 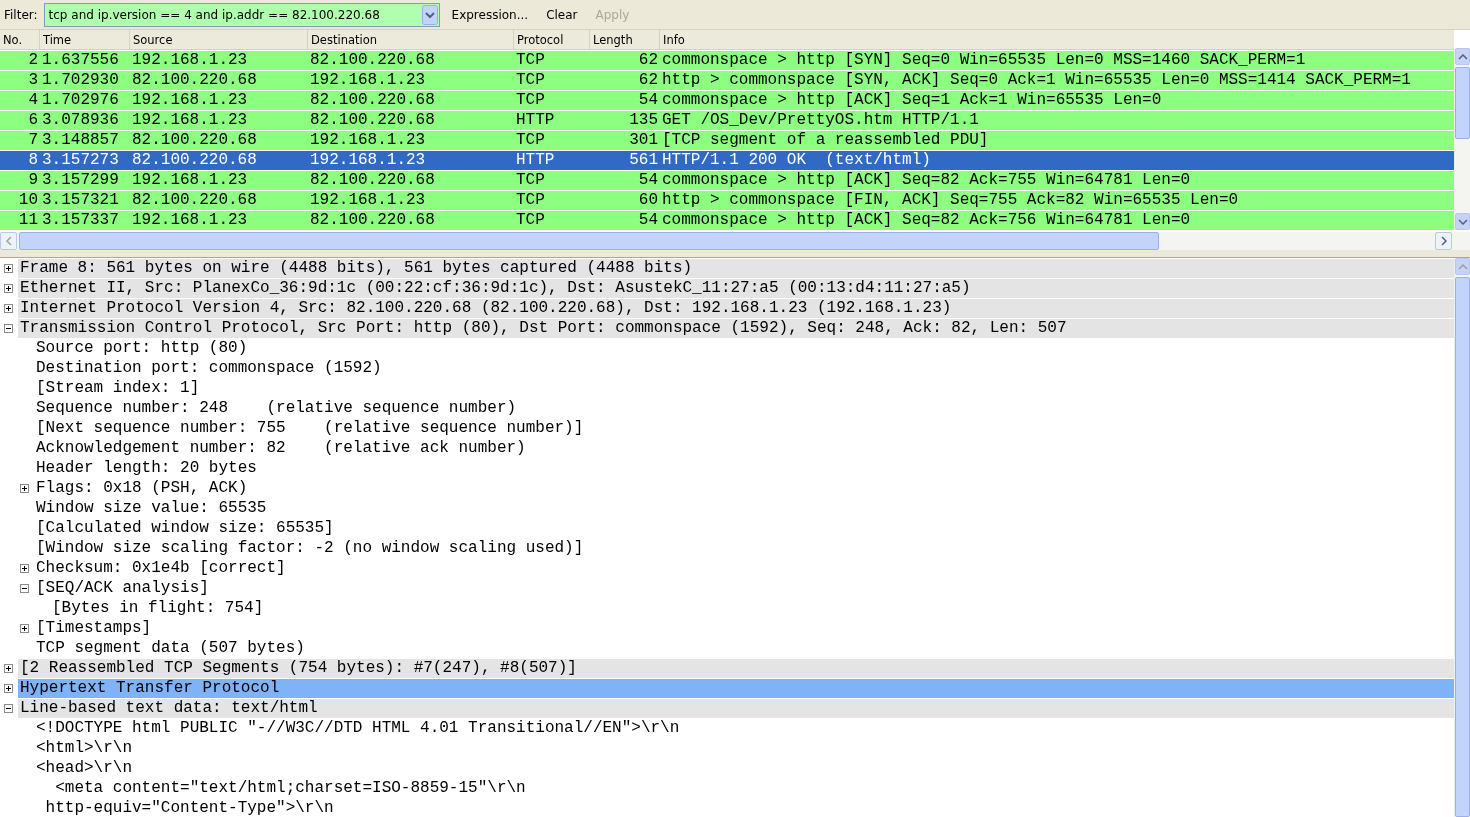 What do you see at coordinates (736, 668) in the screenshot?
I see `tree-item: [2 Reassembled TCP Segments (754 bytes): #7(247), #8(507)]` at bounding box center [736, 668].